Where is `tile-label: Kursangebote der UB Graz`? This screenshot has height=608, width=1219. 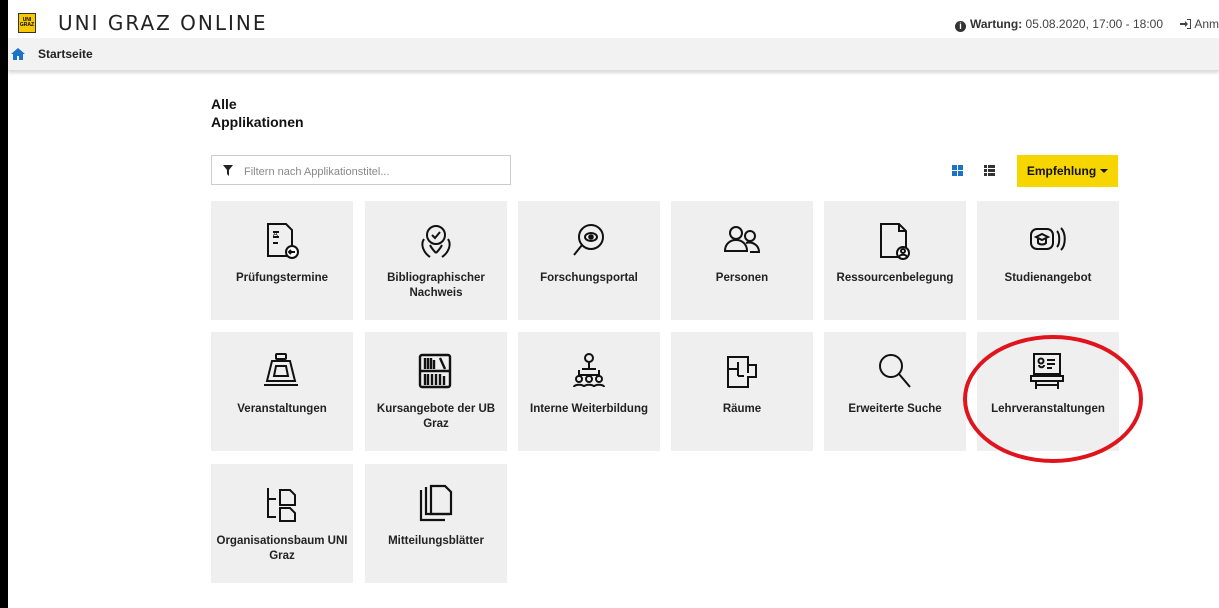 tile-label: Kursangebote der UB Graz is located at coordinates (436, 416).